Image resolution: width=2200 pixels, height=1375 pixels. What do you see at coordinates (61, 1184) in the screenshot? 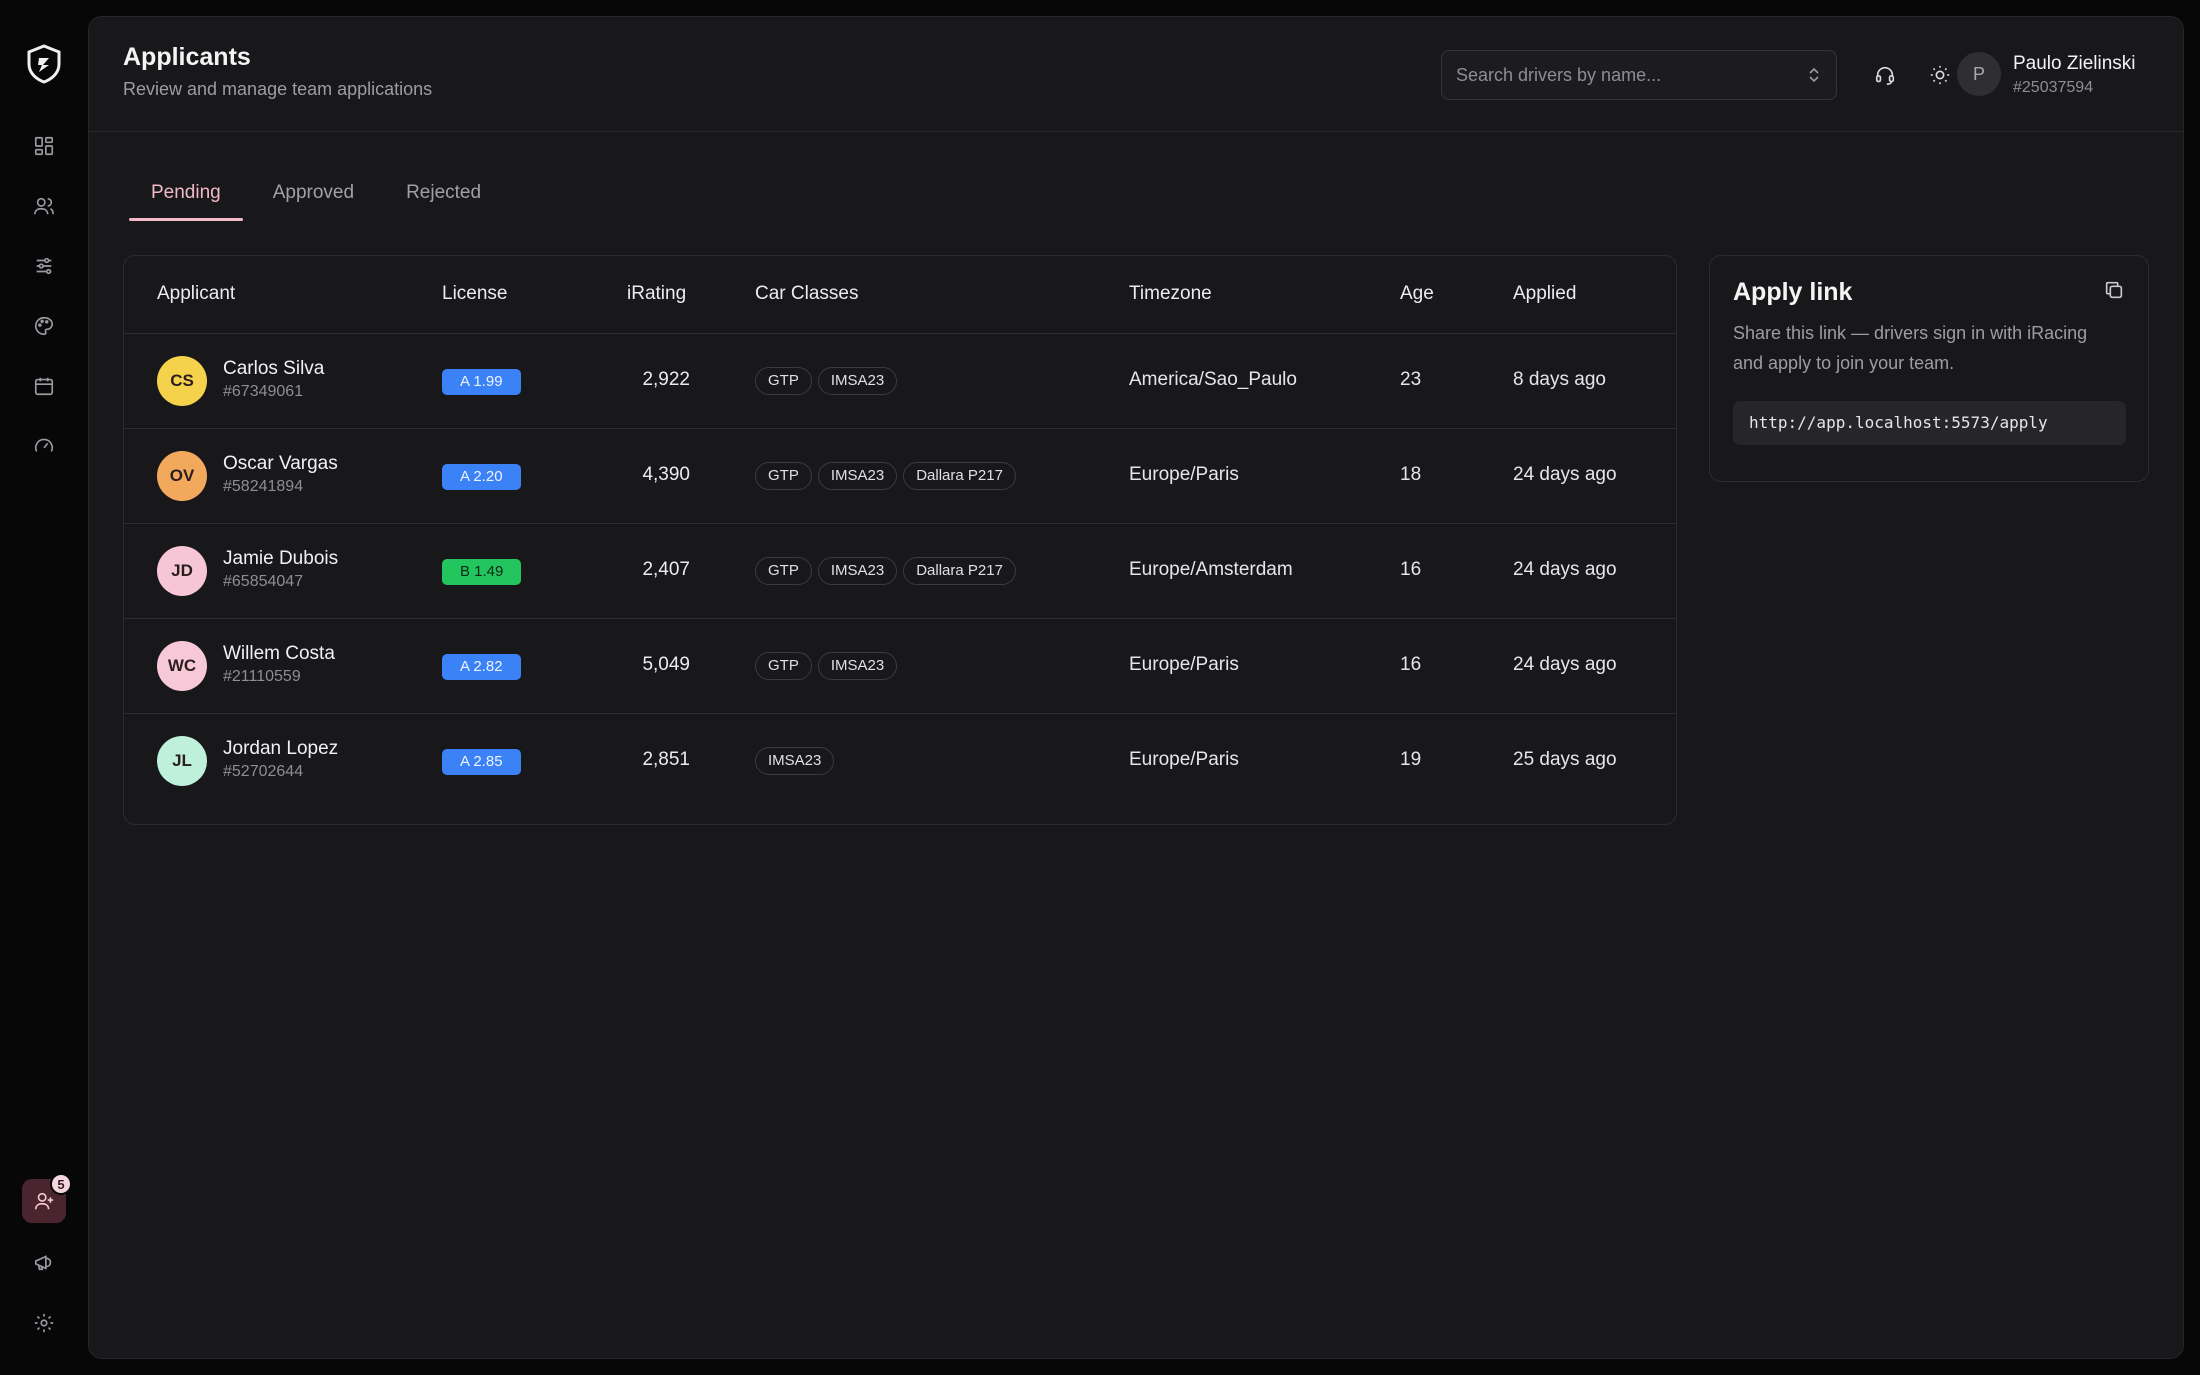
I see `applicants-count-badge: 5` at bounding box center [61, 1184].